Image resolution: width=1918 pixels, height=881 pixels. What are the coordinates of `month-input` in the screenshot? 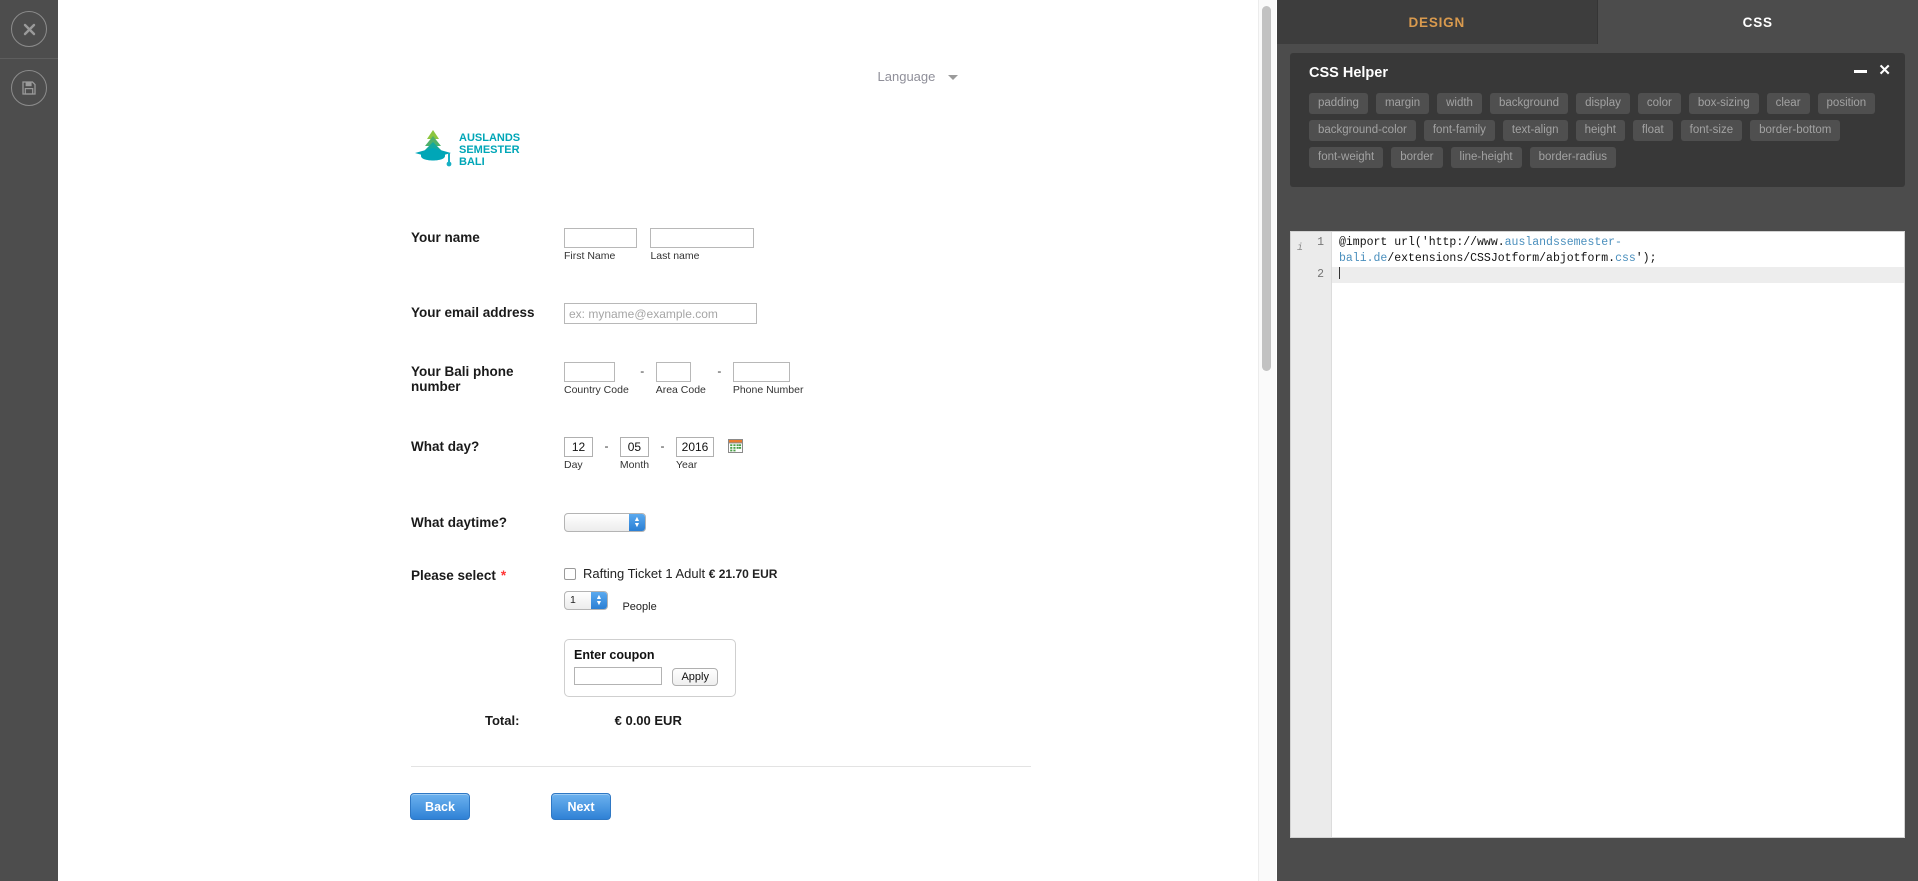 It's located at (634, 447).